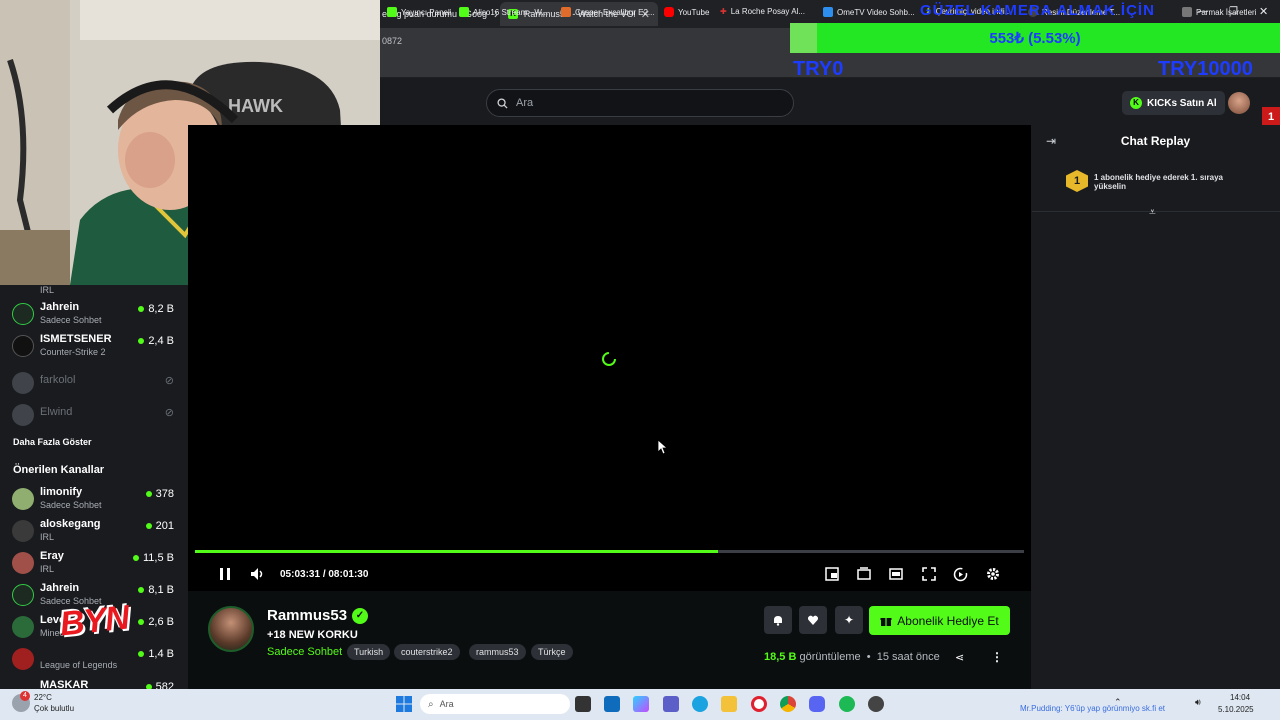 The height and width of the screenshot is (720, 1280). What do you see at coordinates (94, 621) in the screenshot?
I see `byn-watermark: BYN` at bounding box center [94, 621].